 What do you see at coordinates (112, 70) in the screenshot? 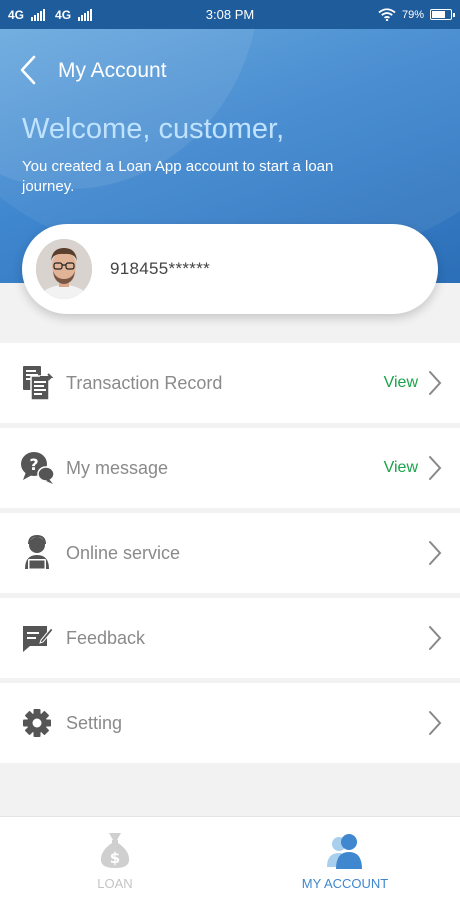
I see `page-title: My Account` at bounding box center [112, 70].